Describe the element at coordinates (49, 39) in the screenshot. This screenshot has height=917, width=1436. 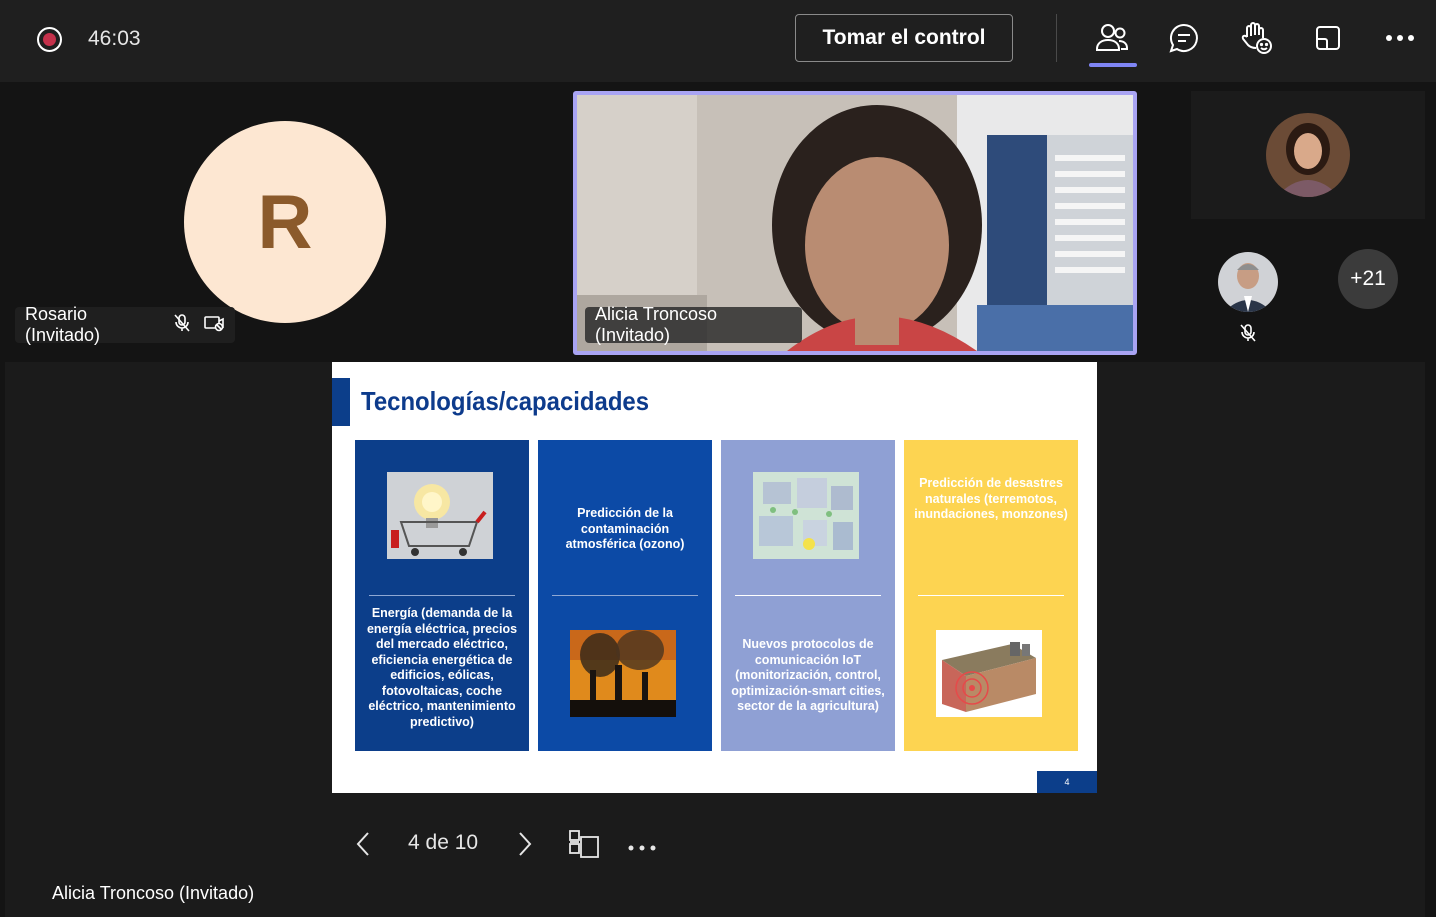
I see `record-icon` at that location.